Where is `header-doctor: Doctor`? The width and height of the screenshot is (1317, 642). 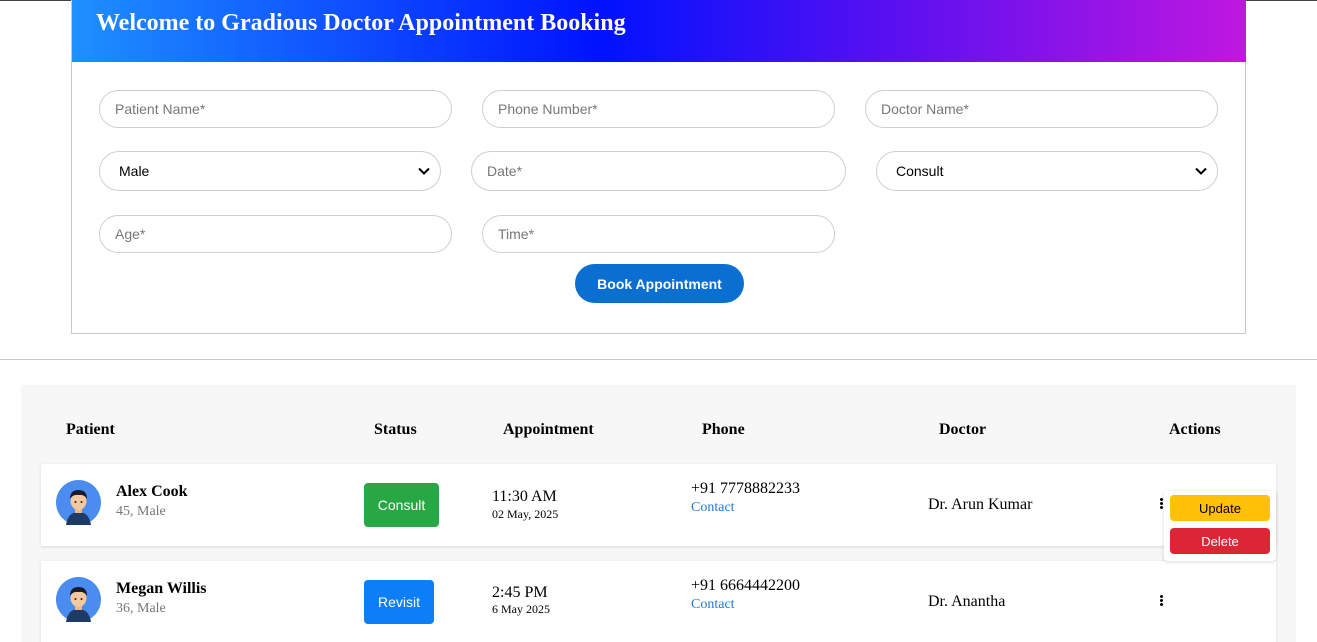
header-doctor: Doctor is located at coordinates (963, 429).